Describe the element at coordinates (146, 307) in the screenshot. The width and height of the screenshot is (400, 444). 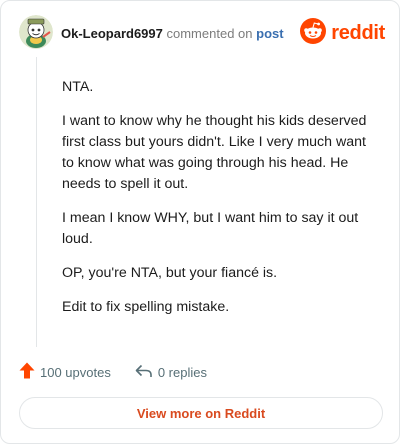
I see `comment-paragraph: Edit to fix spelling mistake.` at that location.